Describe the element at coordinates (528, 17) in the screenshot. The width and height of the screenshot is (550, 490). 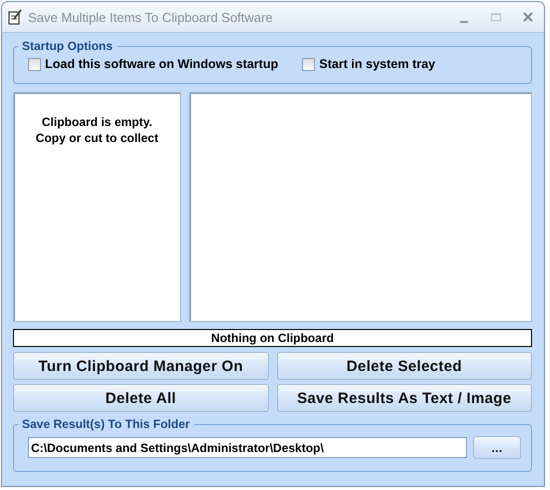
I see `close-icon` at that location.